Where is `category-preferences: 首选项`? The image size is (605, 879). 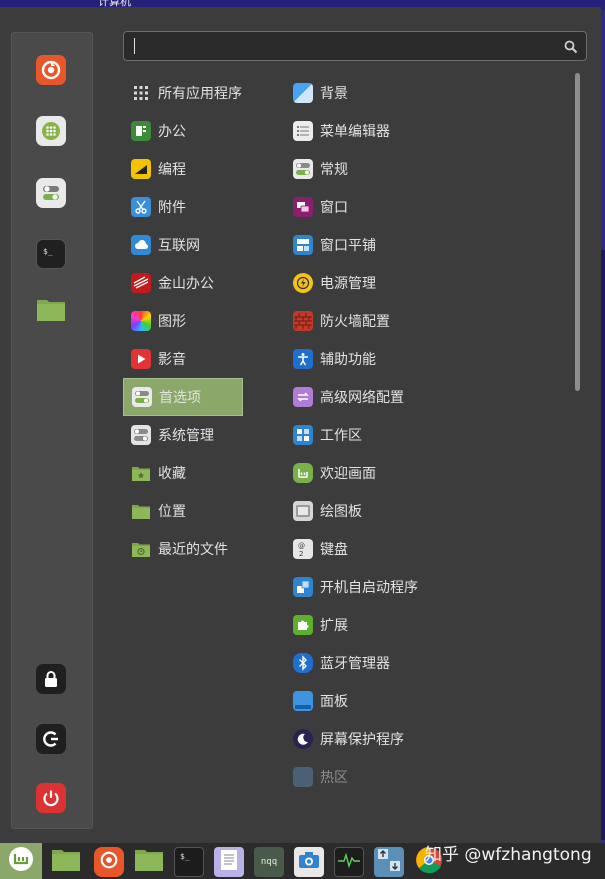 category-preferences: 首选项 is located at coordinates (183, 397).